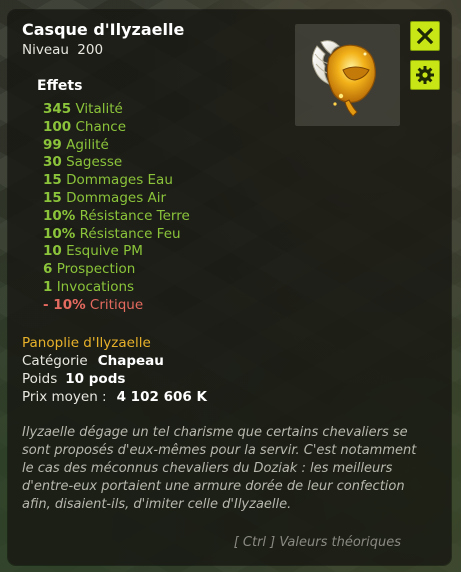  I want to click on effect-stat: Critique, so click(116, 304).